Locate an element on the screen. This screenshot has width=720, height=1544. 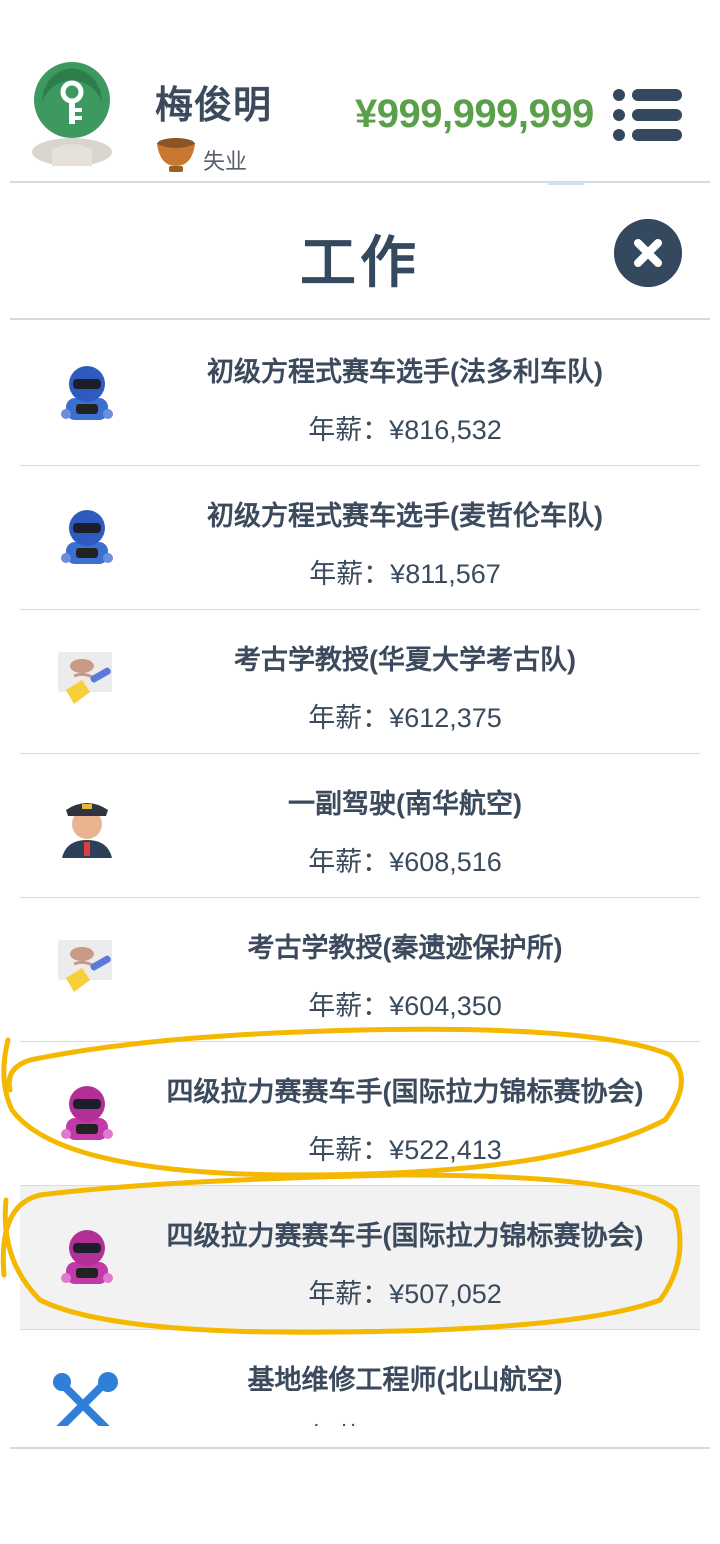
job-salary: 年薪：¥506,861 is located at coordinates (405, 1421).